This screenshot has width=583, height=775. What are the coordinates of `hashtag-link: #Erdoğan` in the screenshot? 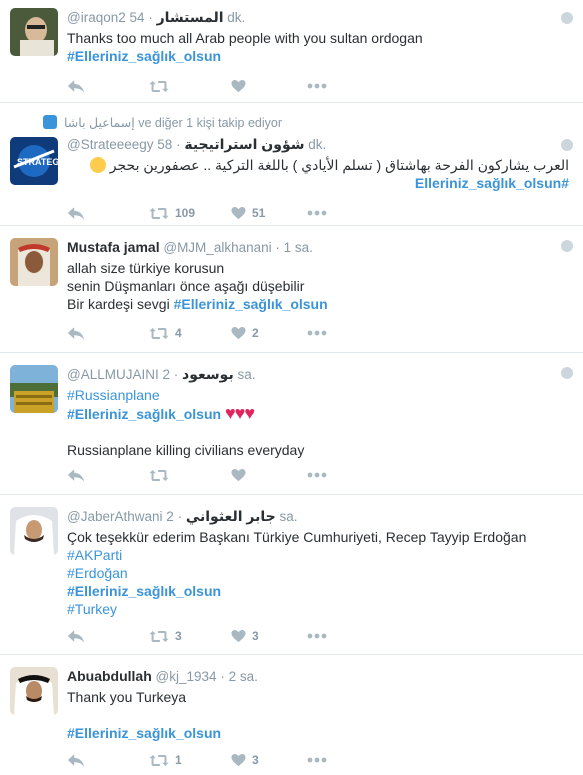 It's located at (318, 573).